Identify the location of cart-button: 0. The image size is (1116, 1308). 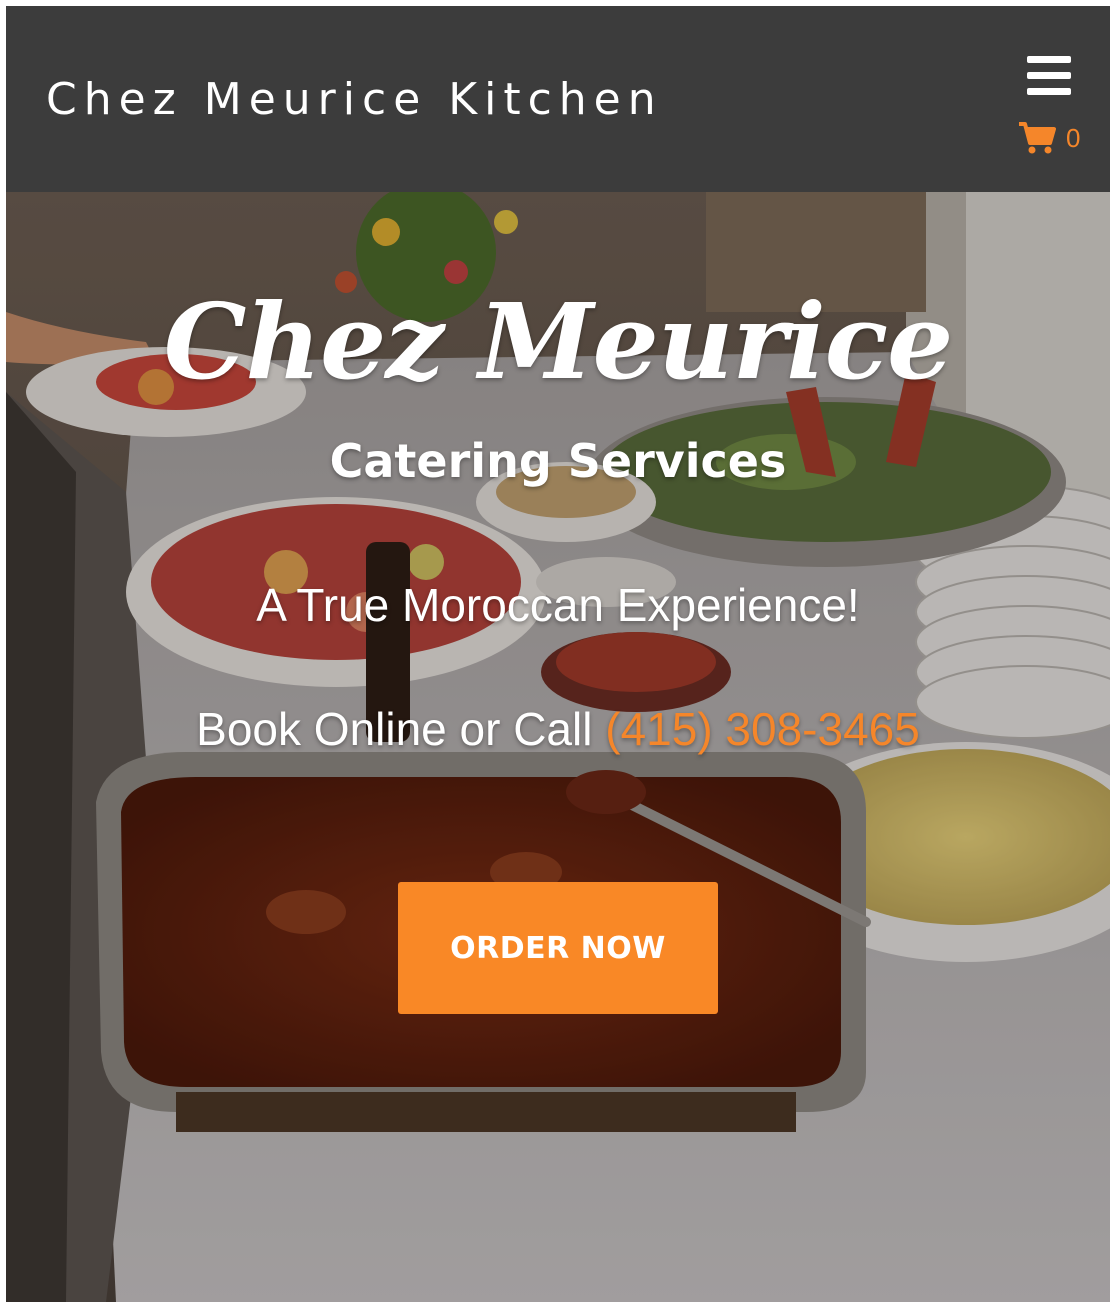
(1049, 138).